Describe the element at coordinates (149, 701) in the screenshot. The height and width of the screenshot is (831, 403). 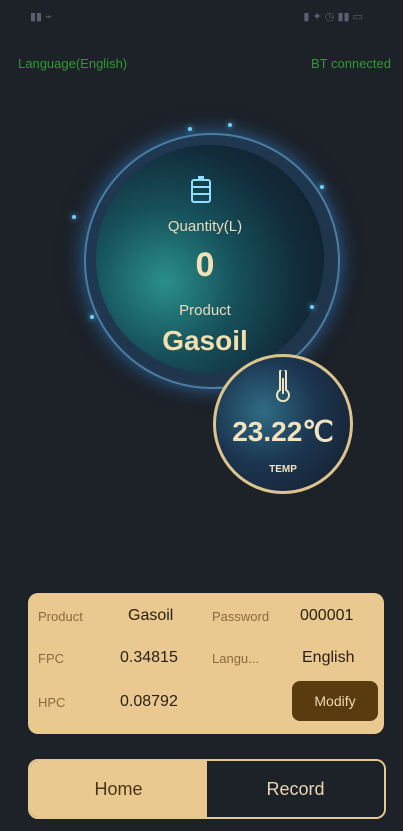
I see `info-hpc-value: 0.08792` at that location.